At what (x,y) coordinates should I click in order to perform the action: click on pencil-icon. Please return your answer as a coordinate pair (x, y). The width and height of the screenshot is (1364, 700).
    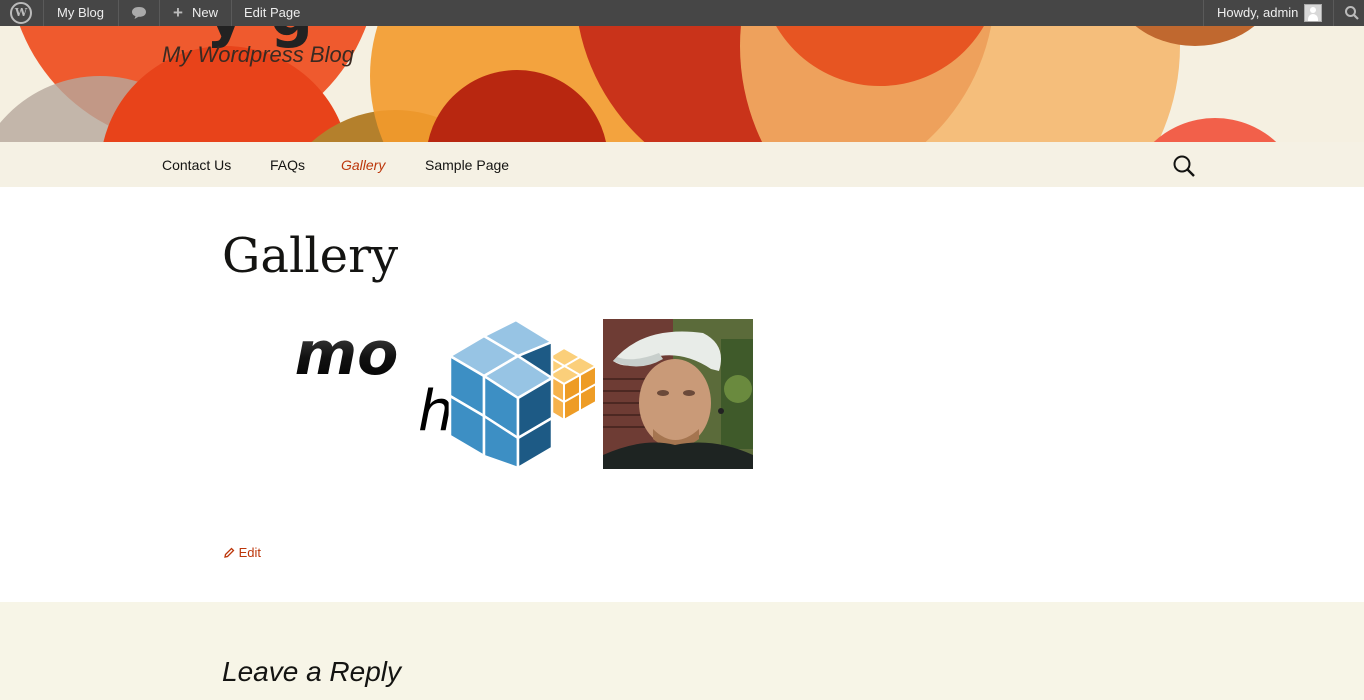
    Looking at the image, I should click on (229, 552).